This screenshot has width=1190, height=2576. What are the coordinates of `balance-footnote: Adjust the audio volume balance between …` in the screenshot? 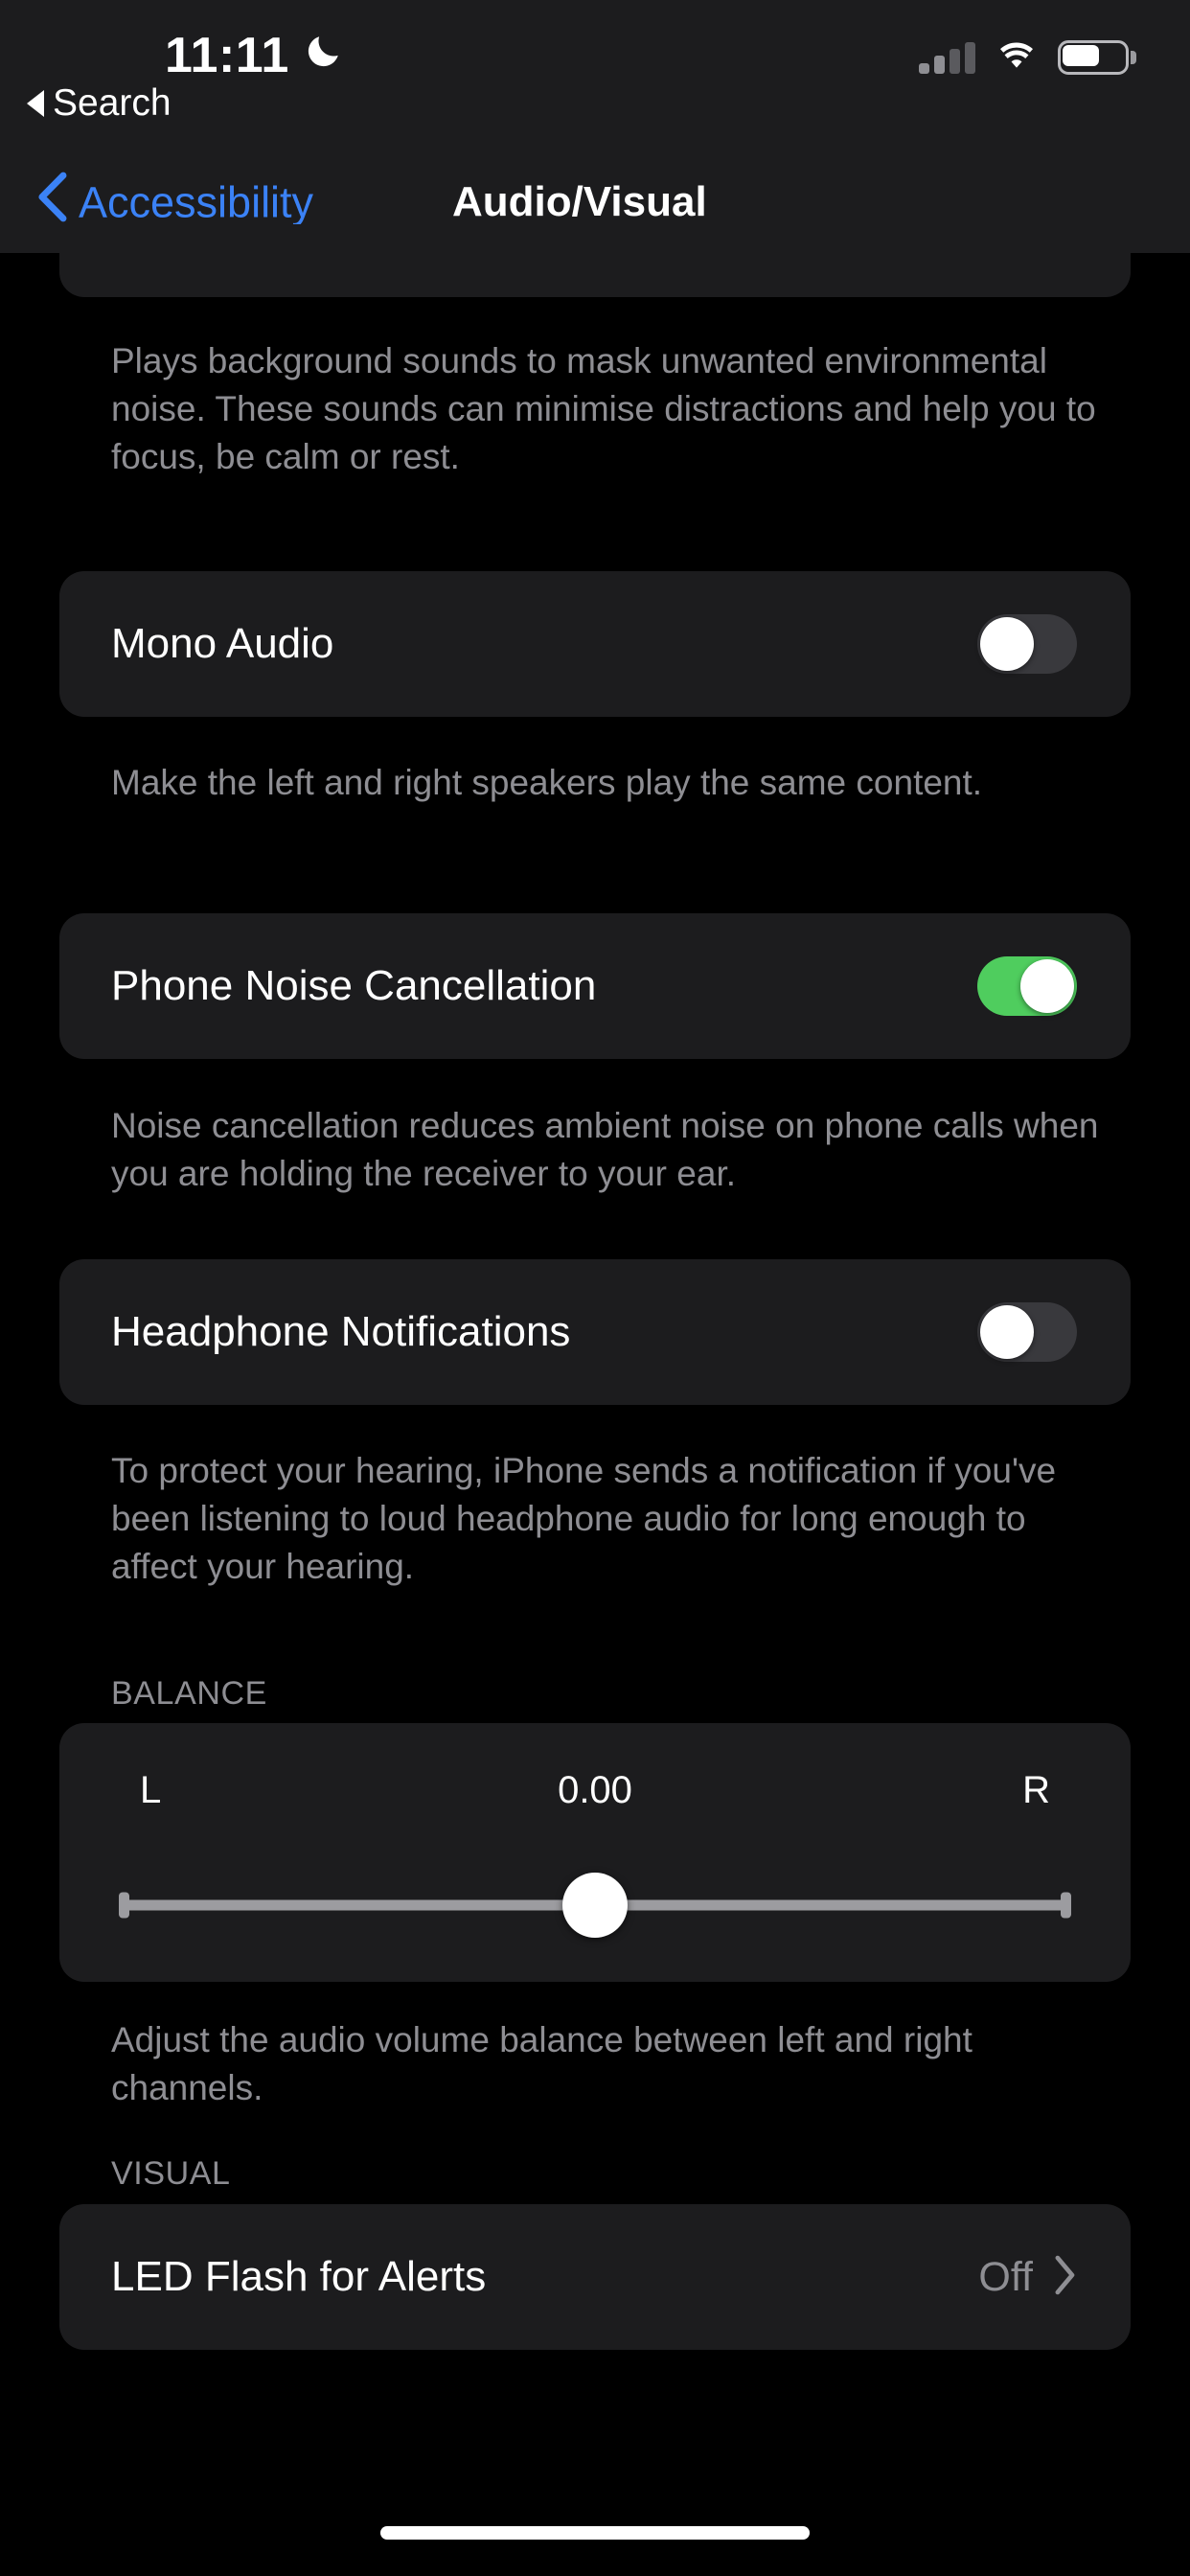 It's located at (542, 2064).